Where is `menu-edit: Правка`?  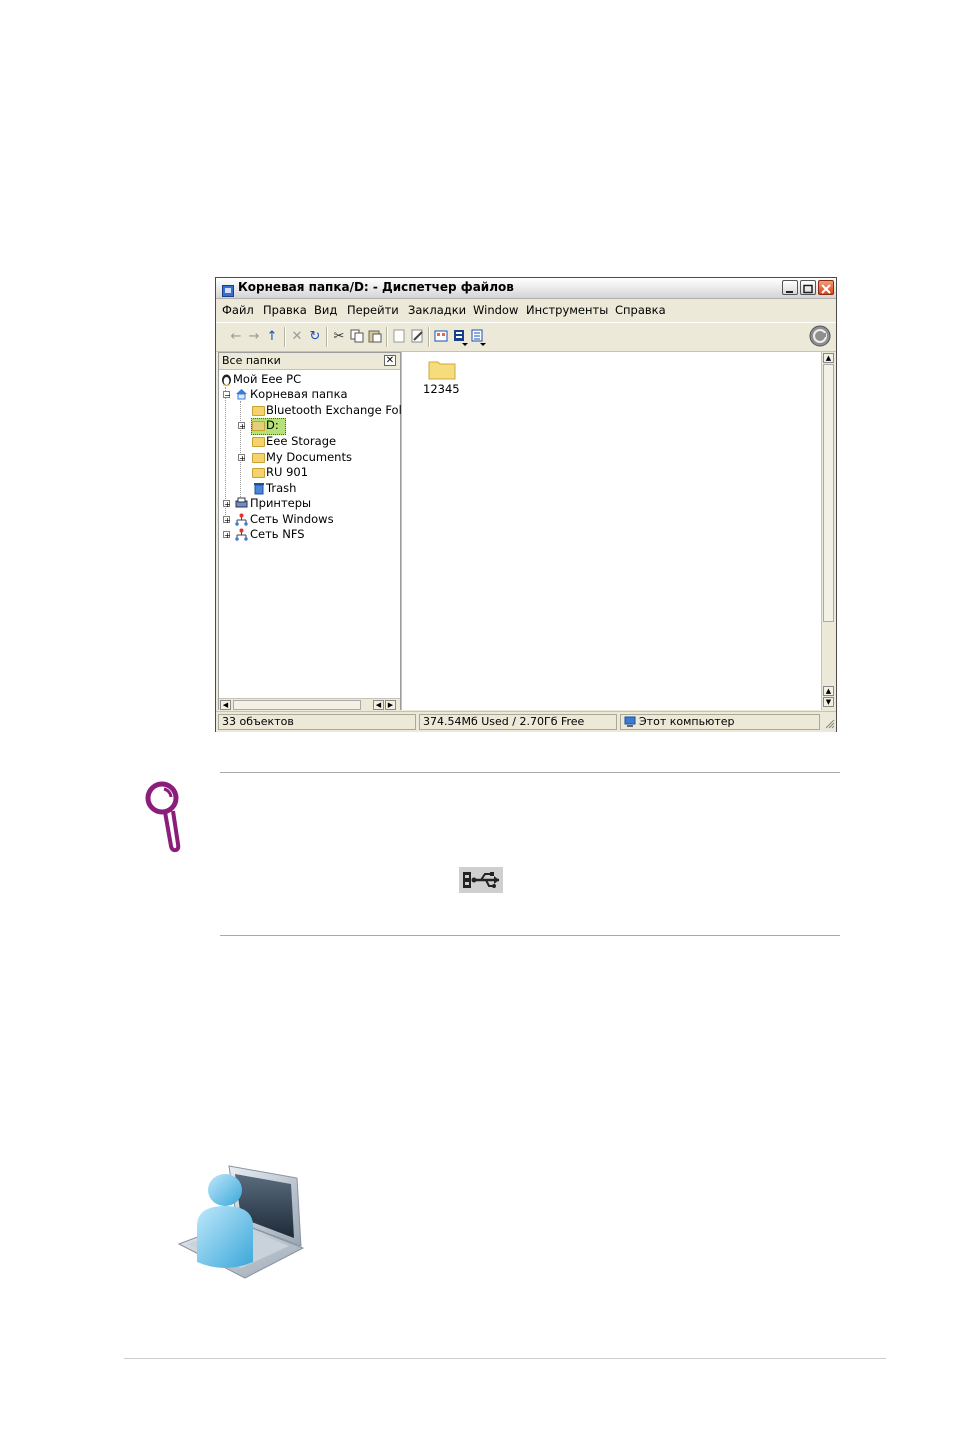 menu-edit: Правка is located at coordinates (285, 310).